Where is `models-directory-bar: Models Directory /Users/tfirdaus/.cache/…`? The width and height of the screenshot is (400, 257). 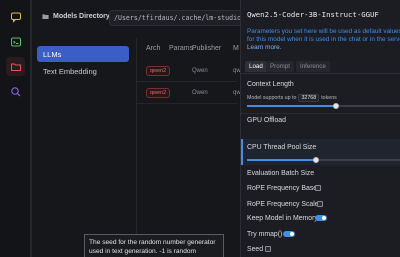 models-directory-bar: Models Directory /Users/tfirdaus/.cache/… is located at coordinates (145, 19).